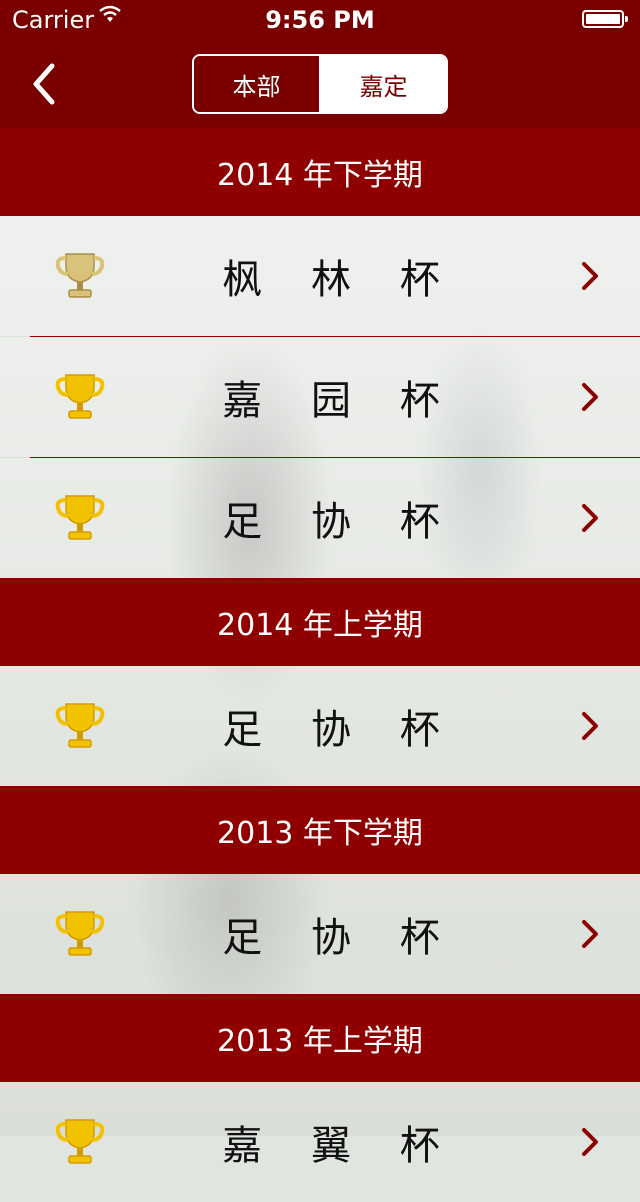 This screenshot has height=1202, width=640. What do you see at coordinates (320, 622) in the screenshot?
I see `section-header: 2014 年上学期` at bounding box center [320, 622].